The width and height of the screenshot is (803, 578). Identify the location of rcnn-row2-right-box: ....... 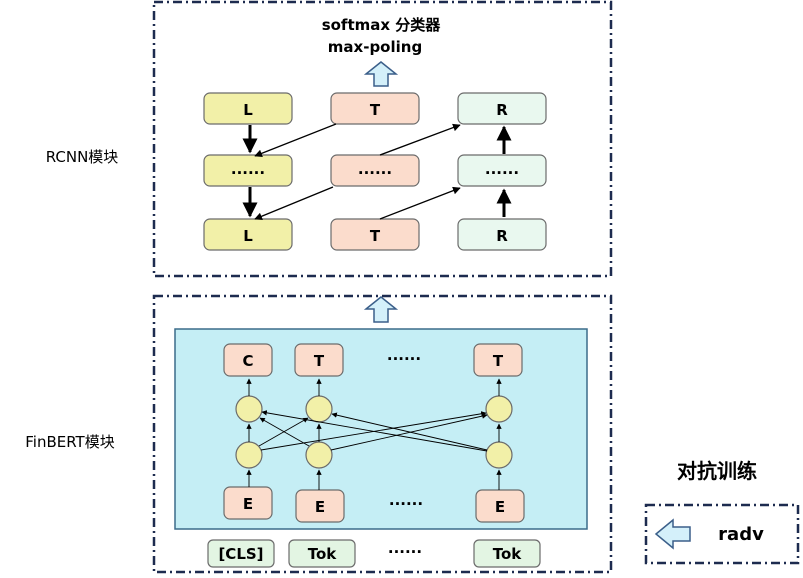
(502, 170).